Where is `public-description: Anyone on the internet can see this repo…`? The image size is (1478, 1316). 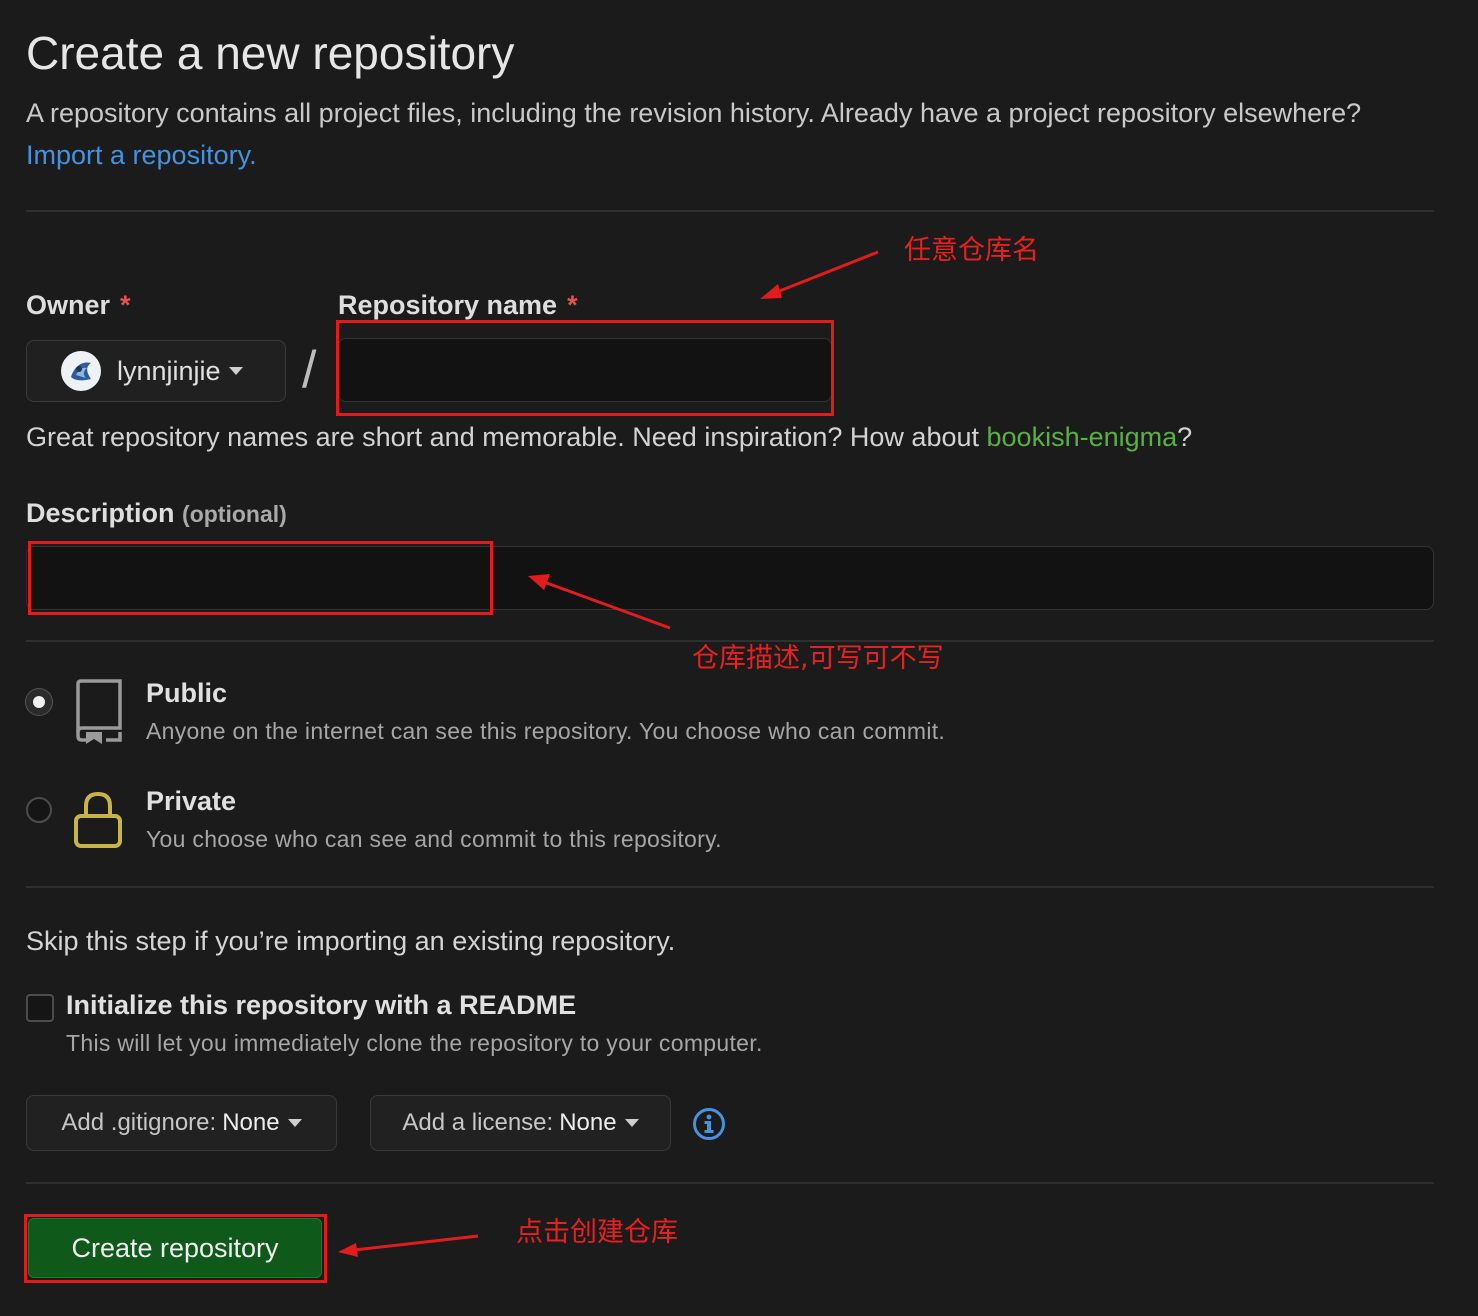
public-description: Anyone on the internet can see this repo… is located at coordinates (546, 731).